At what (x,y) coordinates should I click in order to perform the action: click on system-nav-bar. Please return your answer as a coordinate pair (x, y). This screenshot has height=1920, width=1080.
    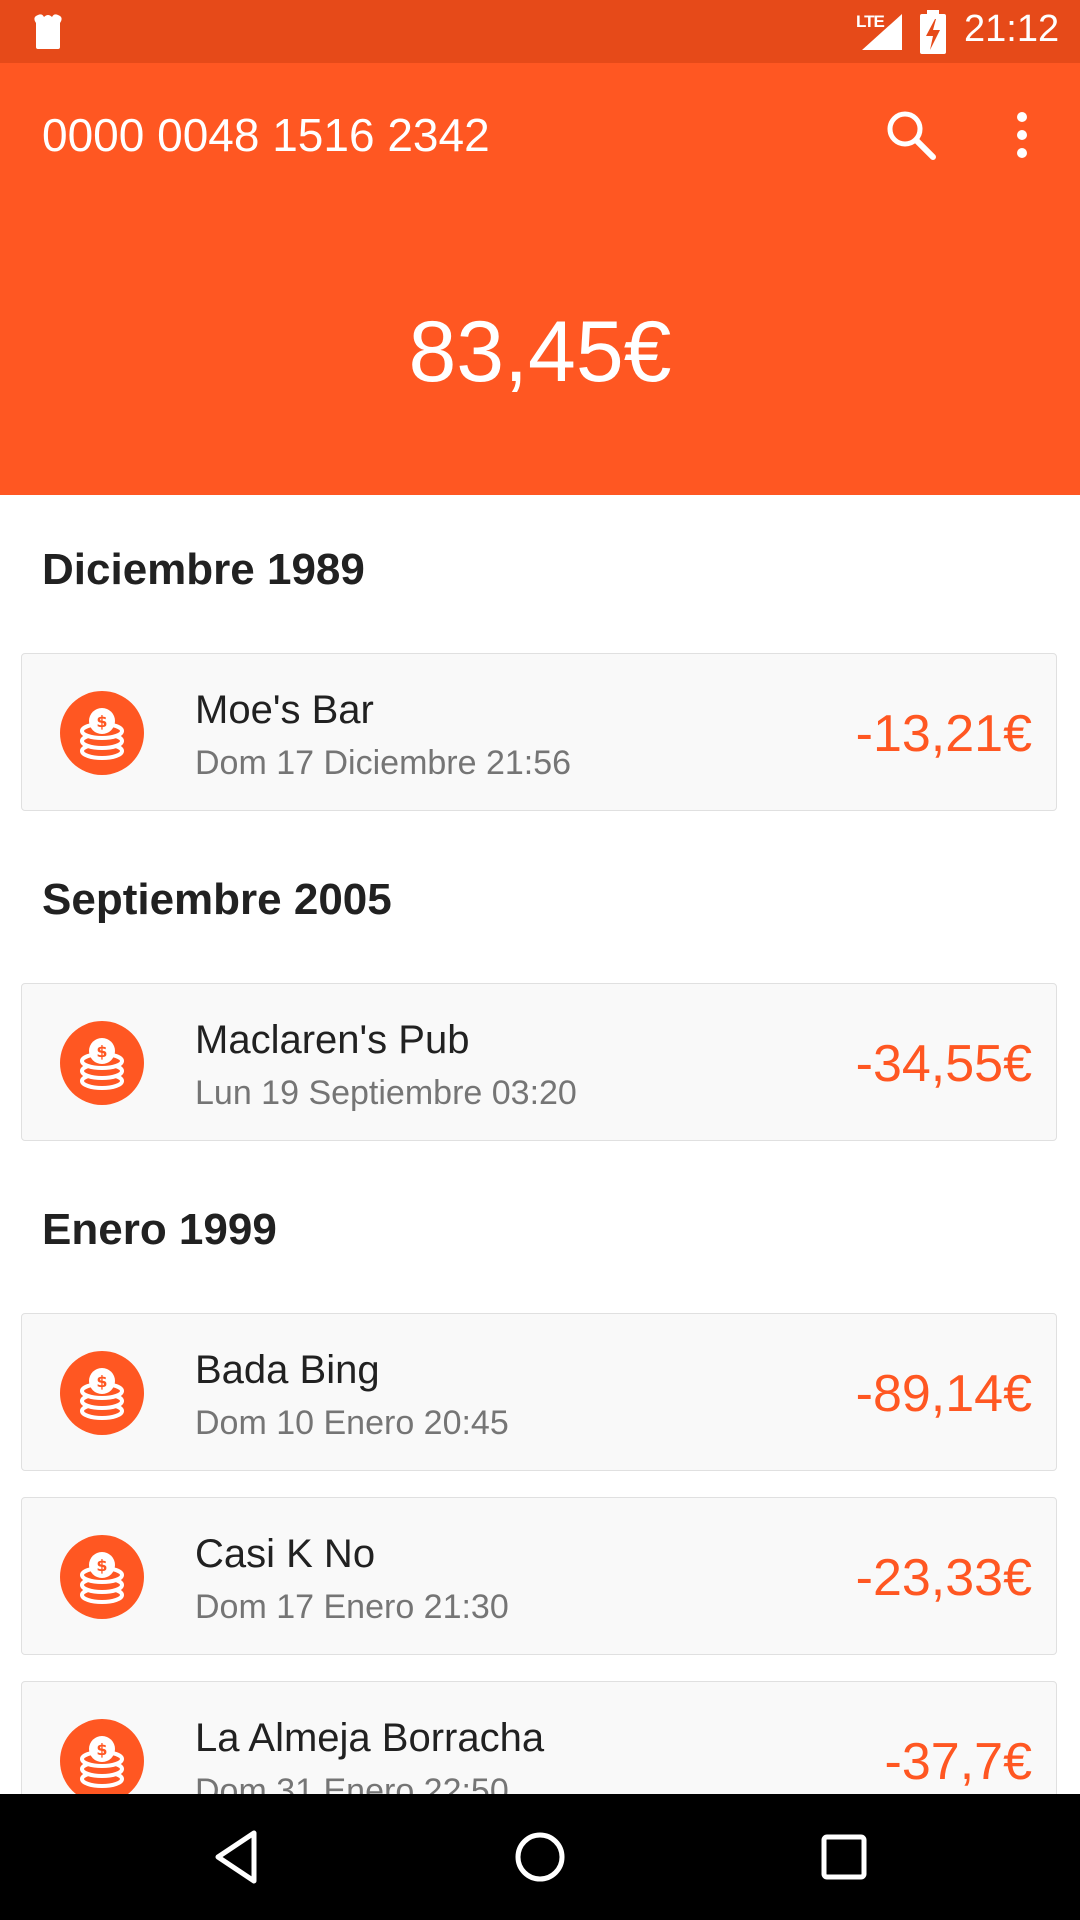
    Looking at the image, I should click on (540, 1857).